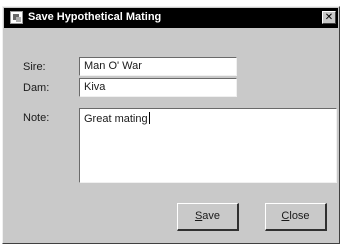 The height and width of the screenshot is (246, 344). I want to click on note-label: Note:, so click(36, 118).